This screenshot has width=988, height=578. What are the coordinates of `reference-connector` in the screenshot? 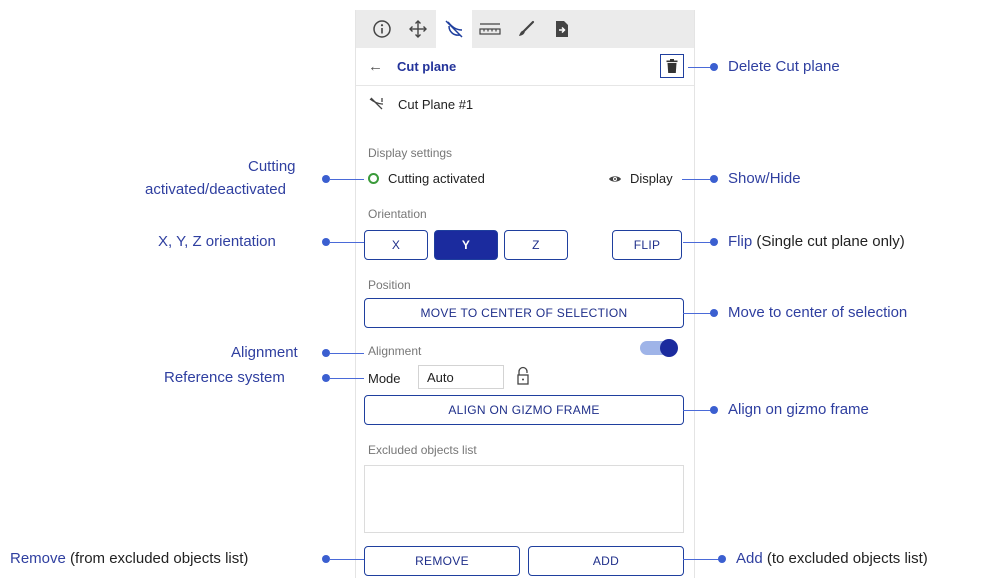 It's located at (347, 378).